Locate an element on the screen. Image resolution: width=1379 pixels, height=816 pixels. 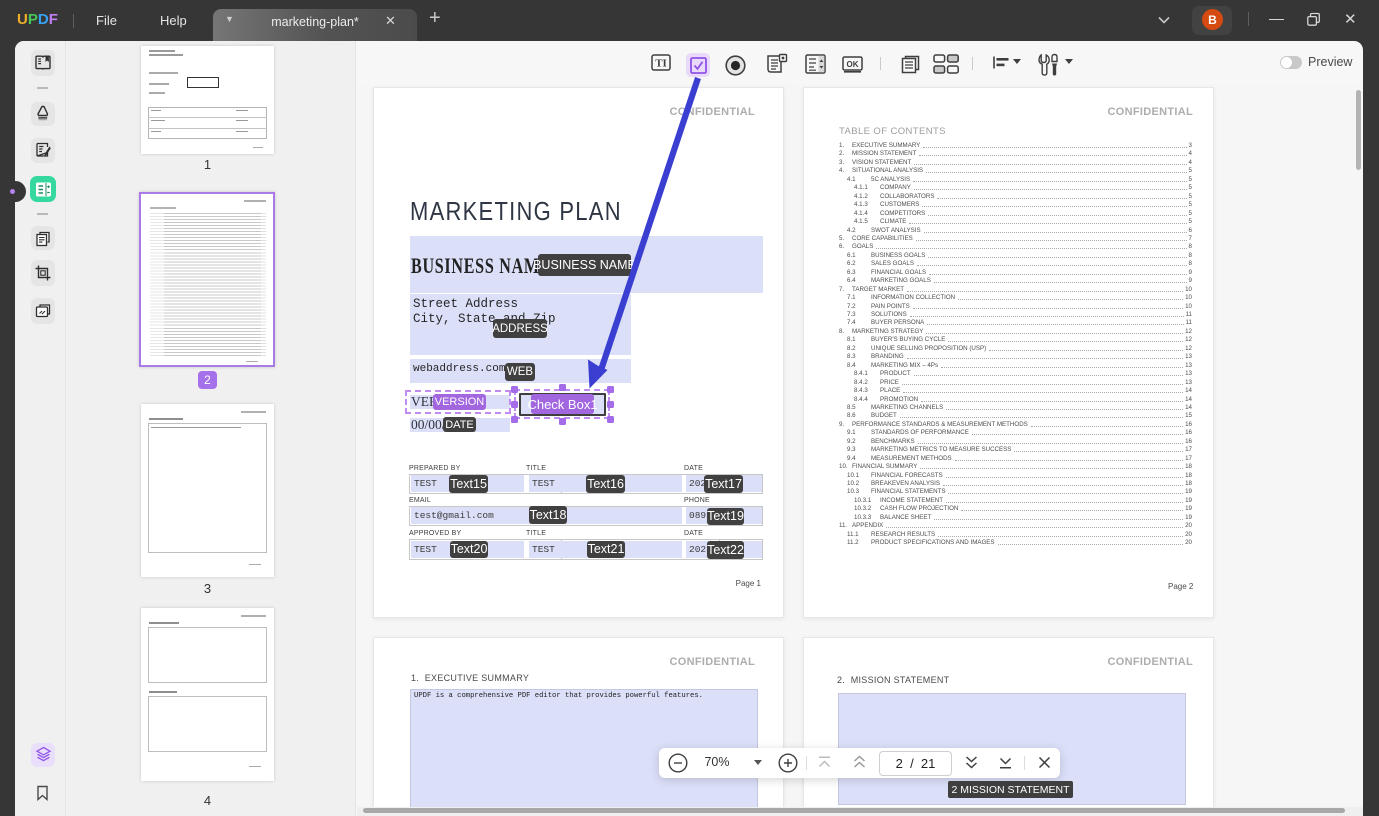
svg-text: TI is located at coordinates (661, 64).